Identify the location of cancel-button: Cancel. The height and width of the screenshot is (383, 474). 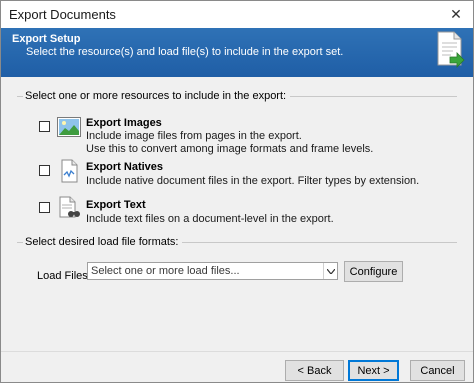
(437, 370).